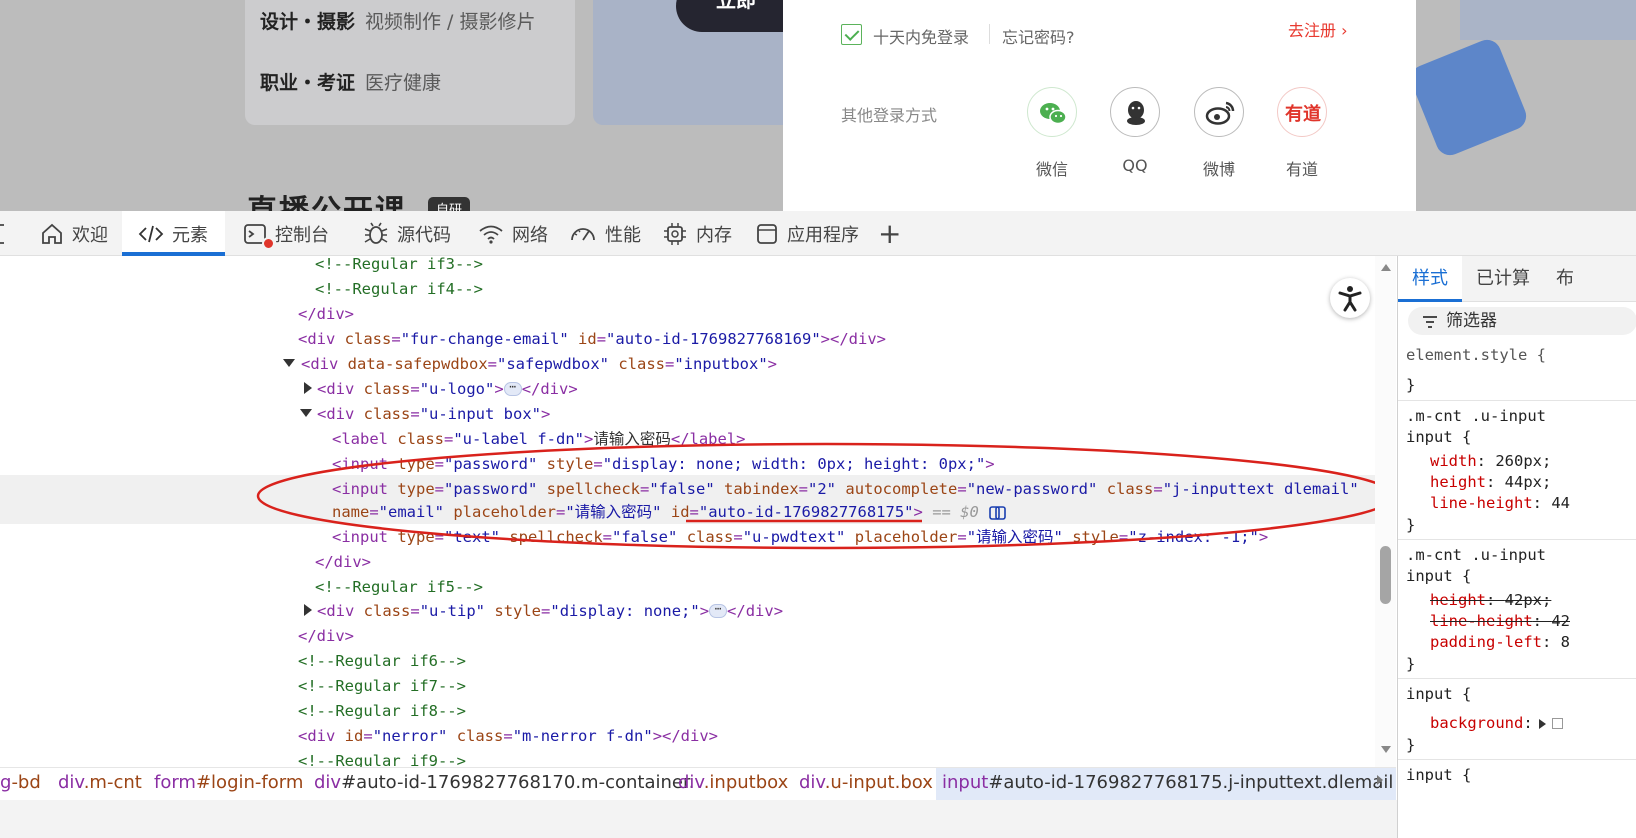 This screenshot has height=838, width=1636. I want to click on tab-sources: 源代码, so click(413, 233).